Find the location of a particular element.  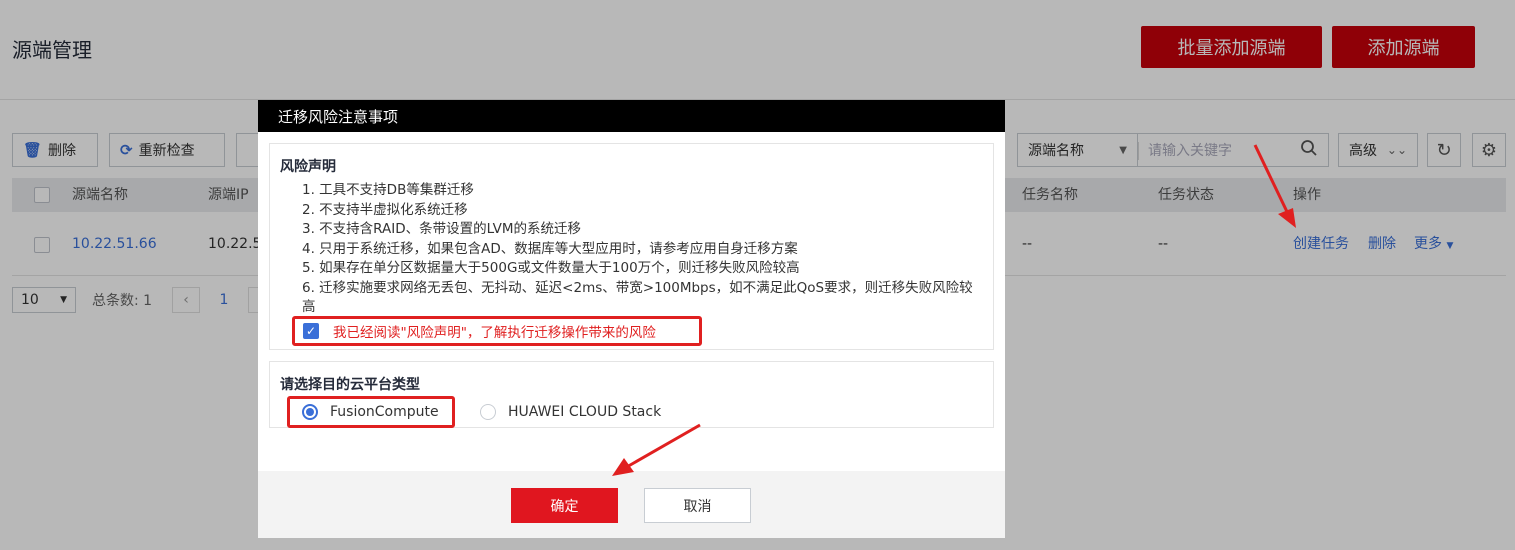

radio-fusioncompute: FusionCompute is located at coordinates (371, 412).